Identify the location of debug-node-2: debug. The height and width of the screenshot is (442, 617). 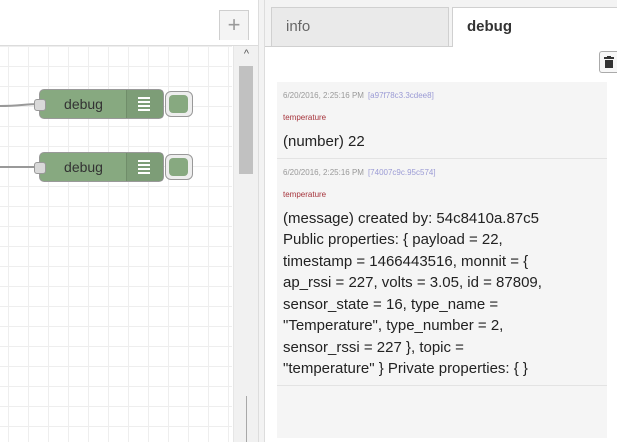
(99, 167).